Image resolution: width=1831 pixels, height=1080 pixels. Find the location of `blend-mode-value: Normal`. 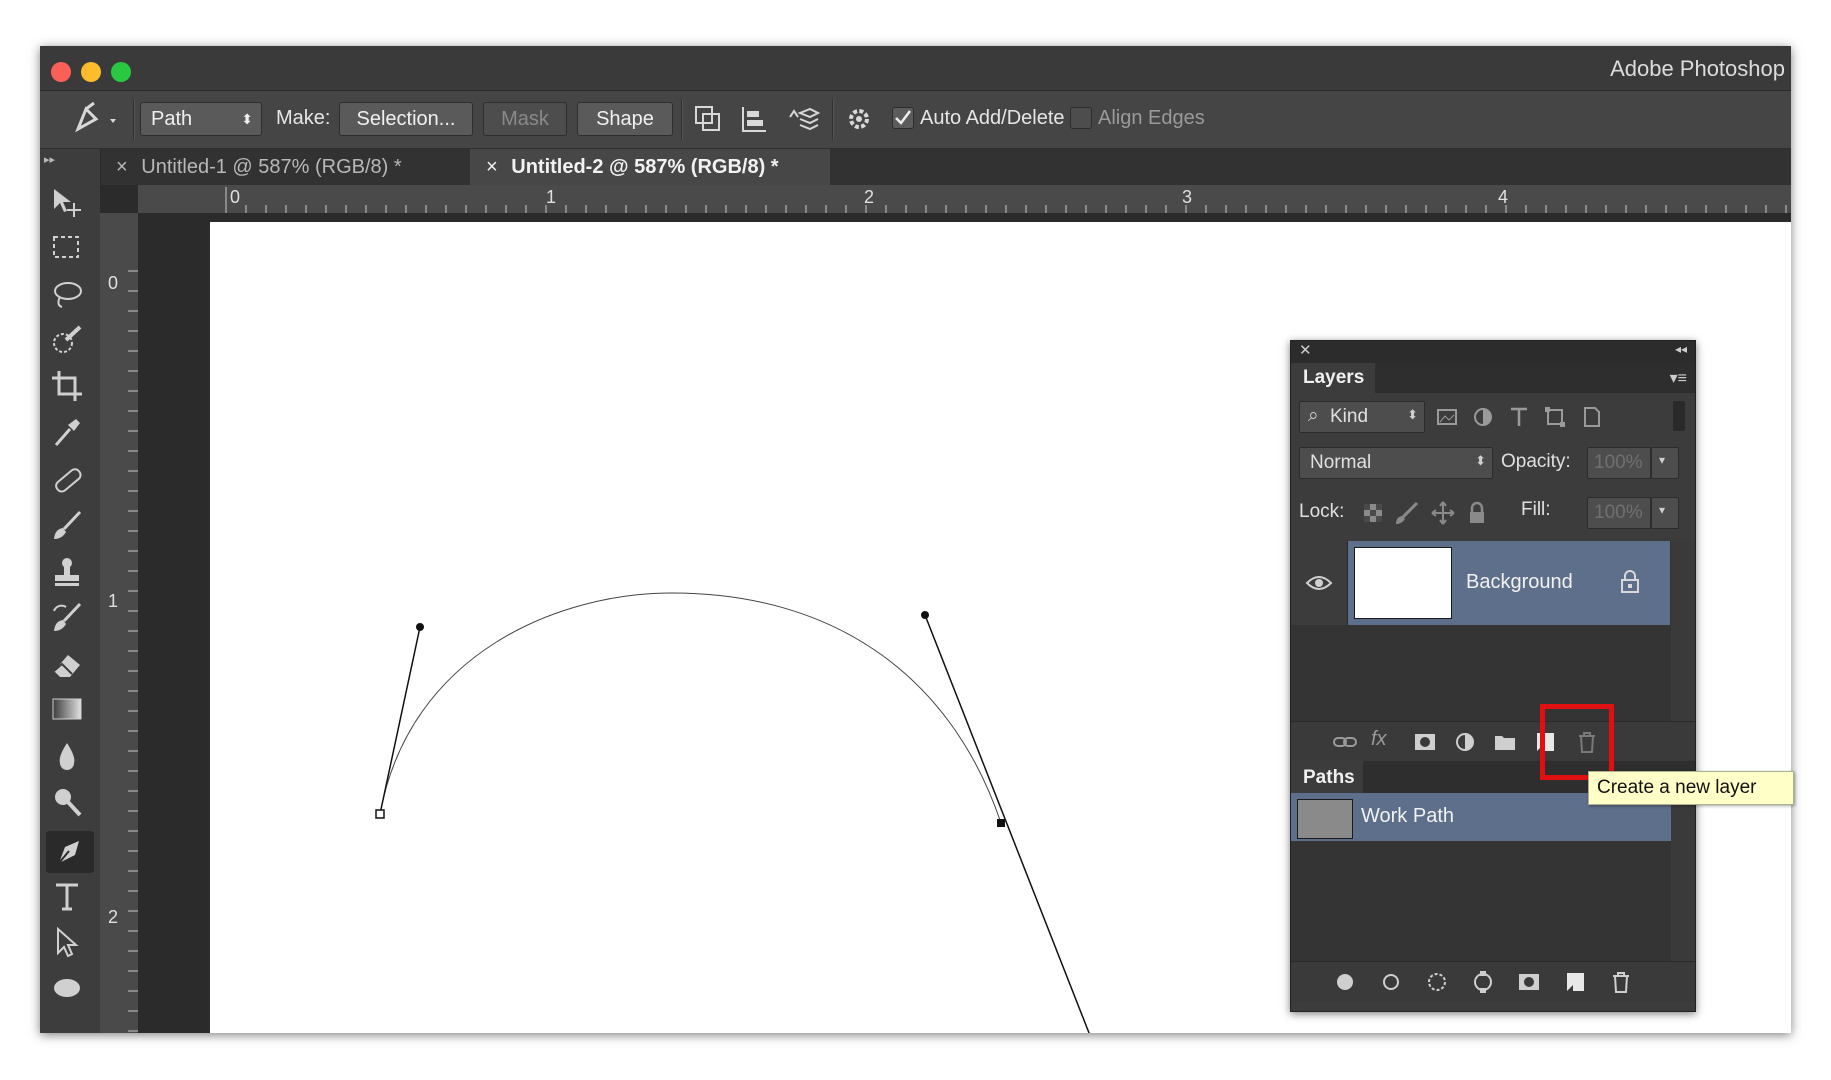

blend-mode-value: Normal is located at coordinates (1341, 462).